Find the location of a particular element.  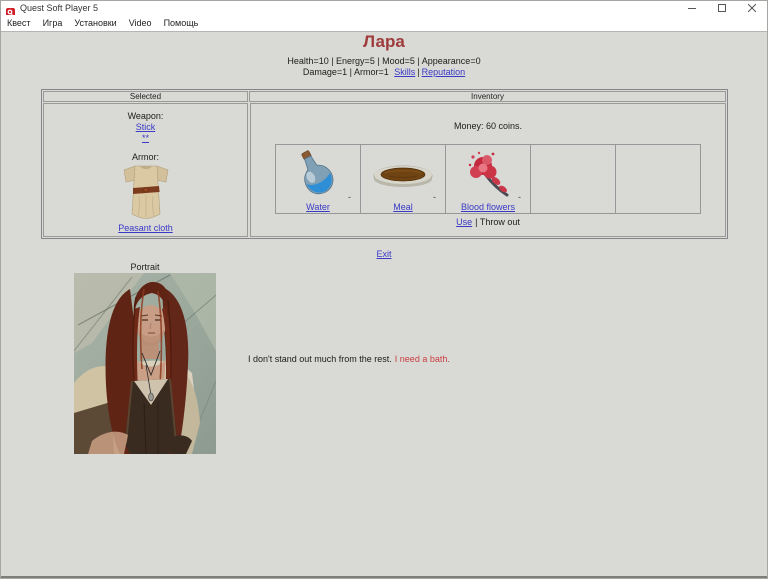

menu-settings: Установки is located at coordinates (99, 23).